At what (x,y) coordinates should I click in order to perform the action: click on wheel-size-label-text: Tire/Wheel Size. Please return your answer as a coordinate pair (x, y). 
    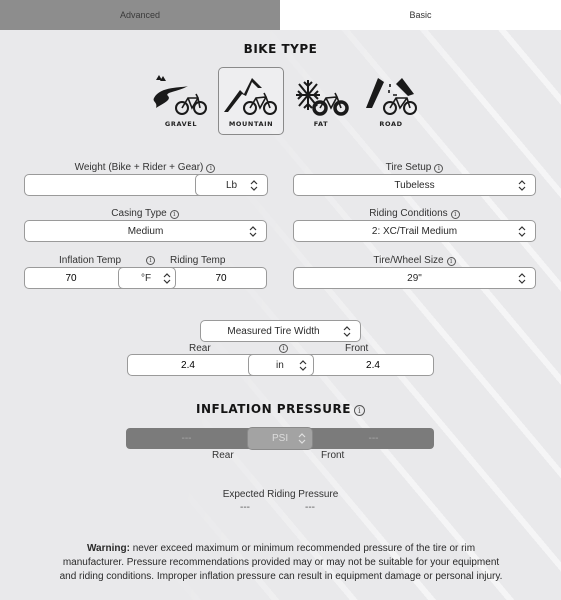
    Looking at the image, I should click on (408, 260).